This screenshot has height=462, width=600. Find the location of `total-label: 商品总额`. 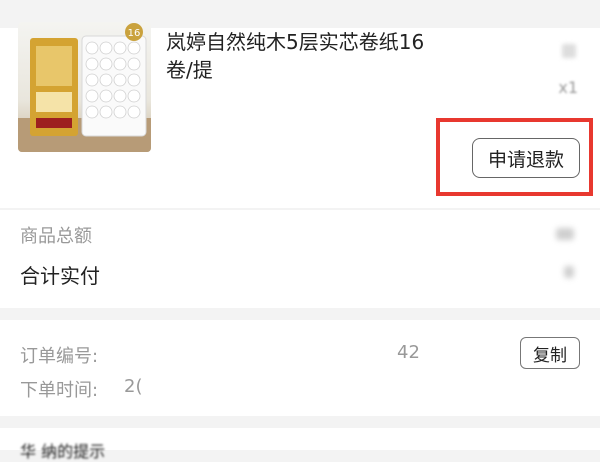

total-label: 商品总额 is located at coordinates (56, 236).